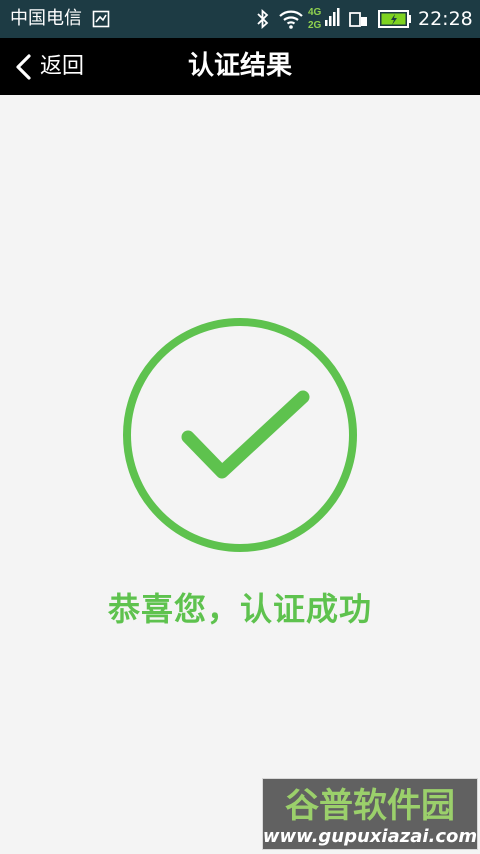 This screenshot has height=854, width=480. I want to click on network-type-label: 4G, so click(315, 12).